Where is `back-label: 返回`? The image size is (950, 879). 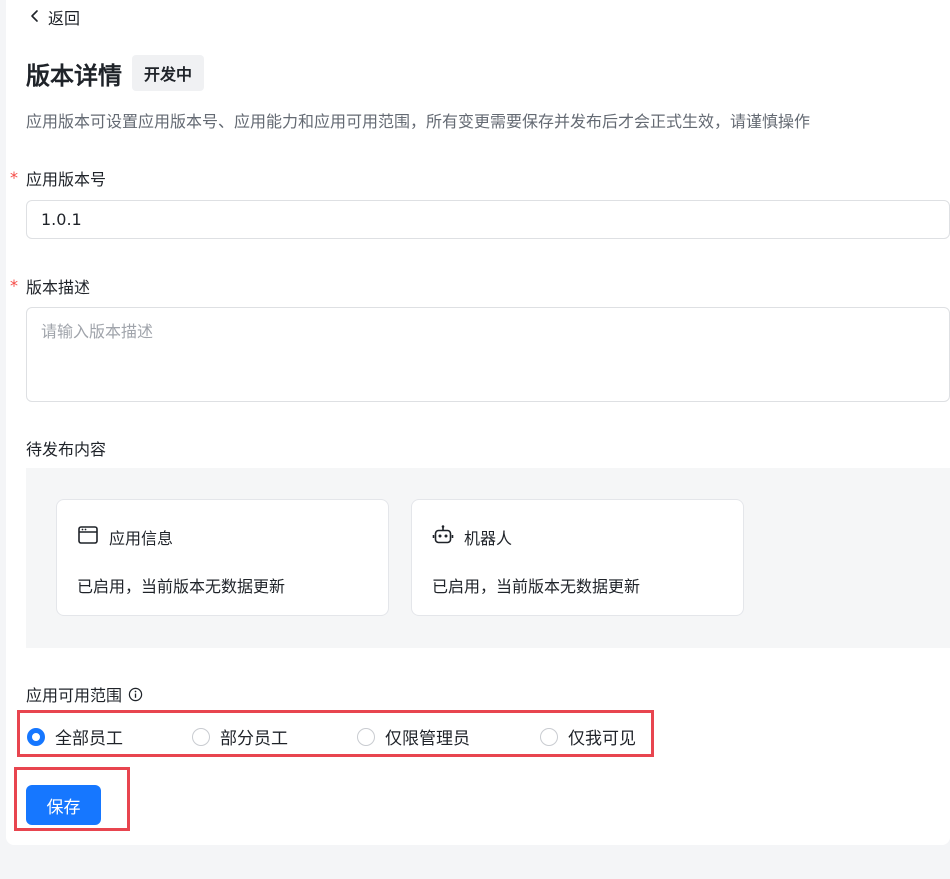 back-label: 返回 is located at coordinates (64, 18).